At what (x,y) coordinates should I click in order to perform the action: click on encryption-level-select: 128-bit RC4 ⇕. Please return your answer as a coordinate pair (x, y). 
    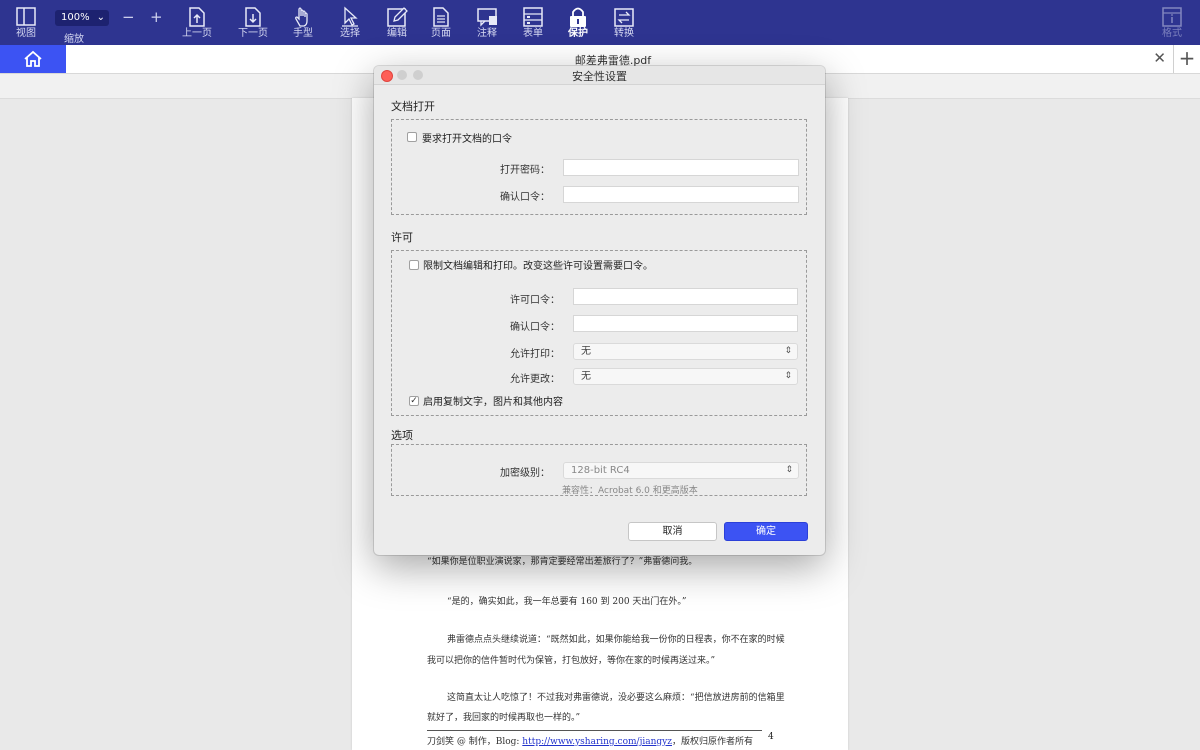
    Looking at the image, I should click on (681, 470).